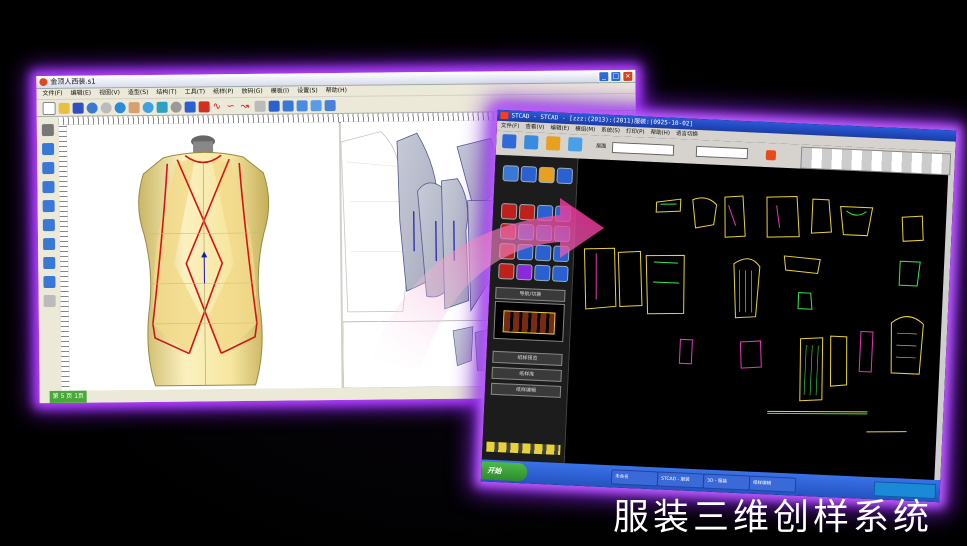  Describe the element at coordinates (524, 272) in the screenshot. I see `purple-tool-icon` at that location.